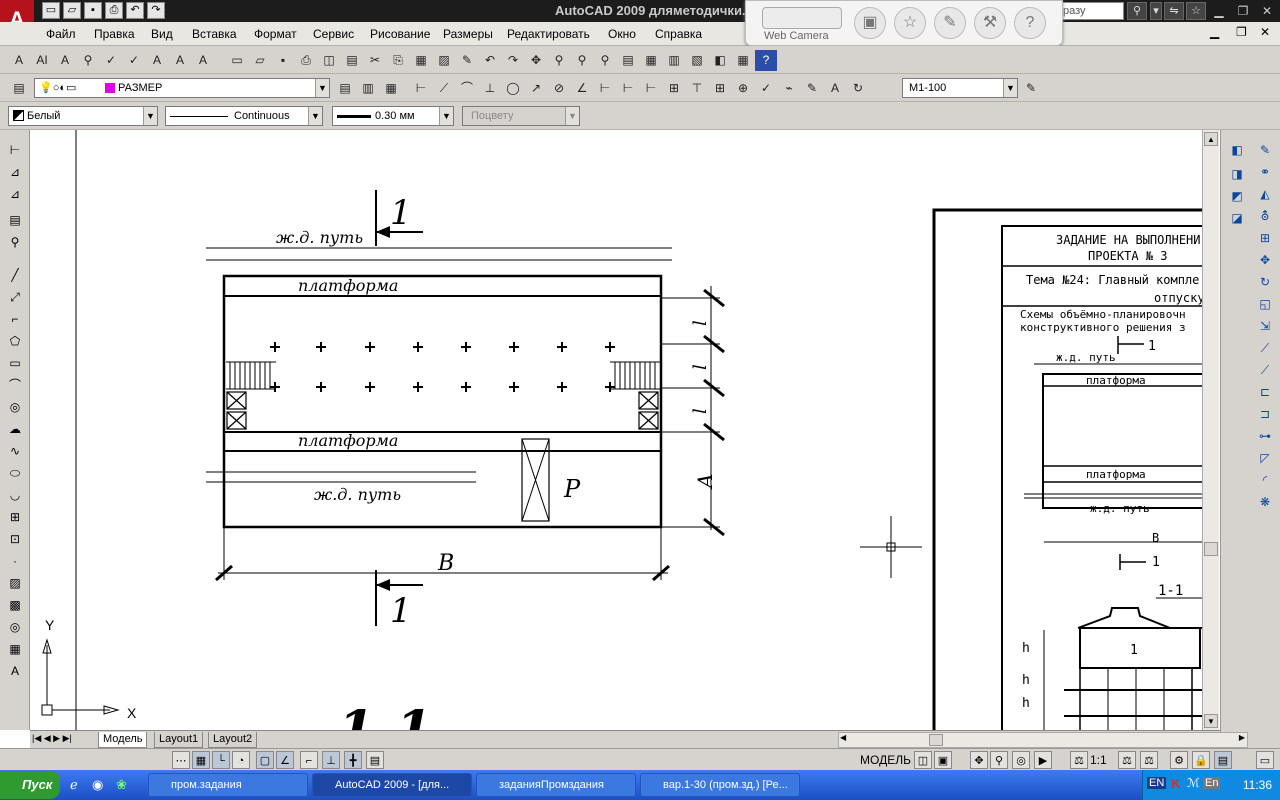 The height and width of the screenshot is (800, 1280). What do you see at coordinates (1265, 436) in the screenshot?
I see `join-icon: ⊶` at bounding box center [1265, 436].